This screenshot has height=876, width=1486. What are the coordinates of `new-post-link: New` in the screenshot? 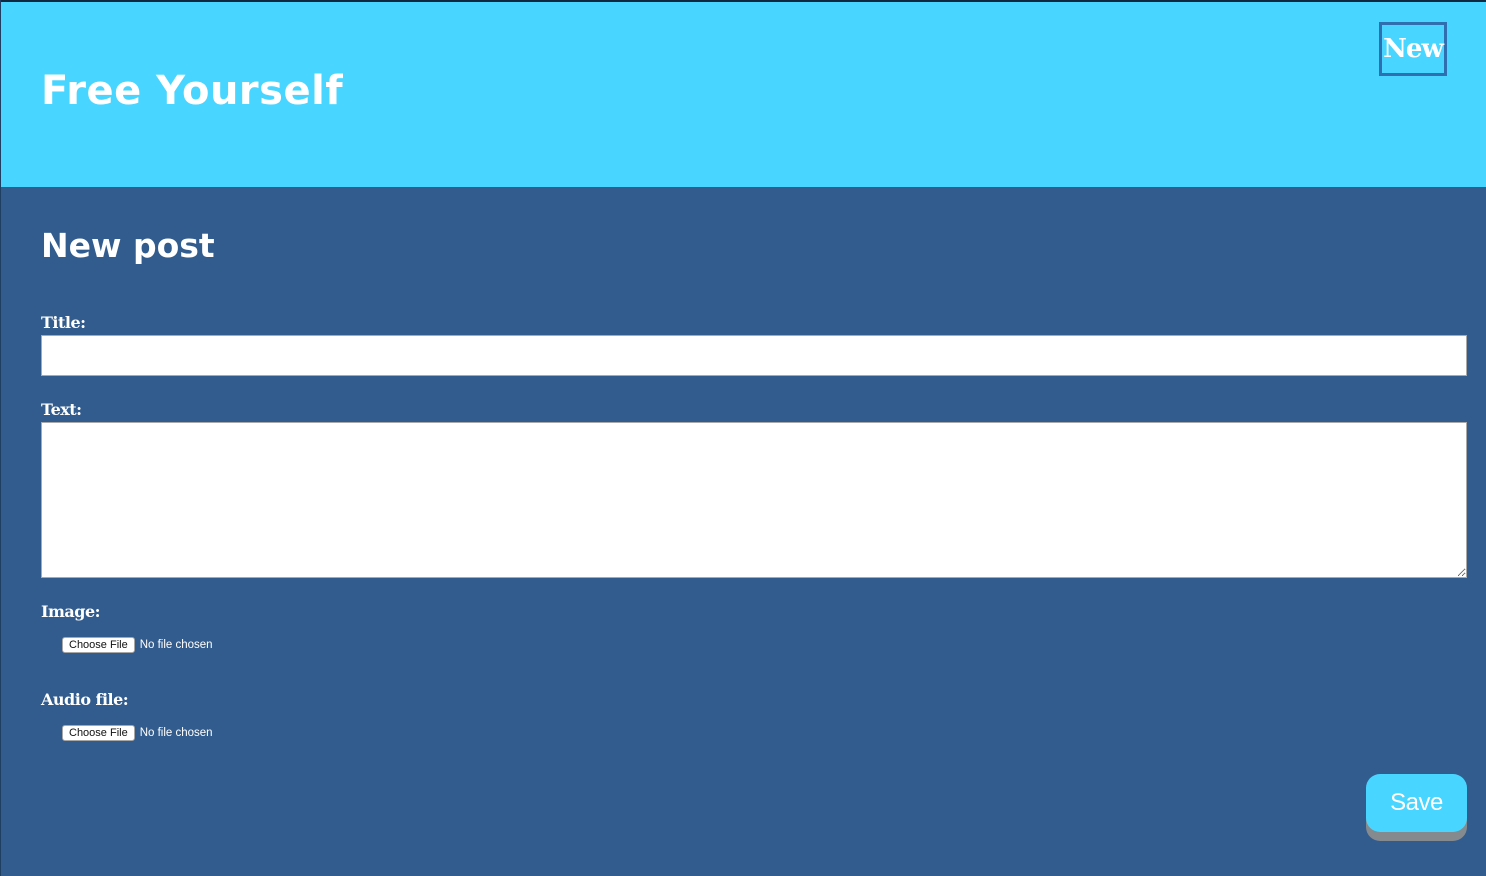 It's located at (1413, 49).